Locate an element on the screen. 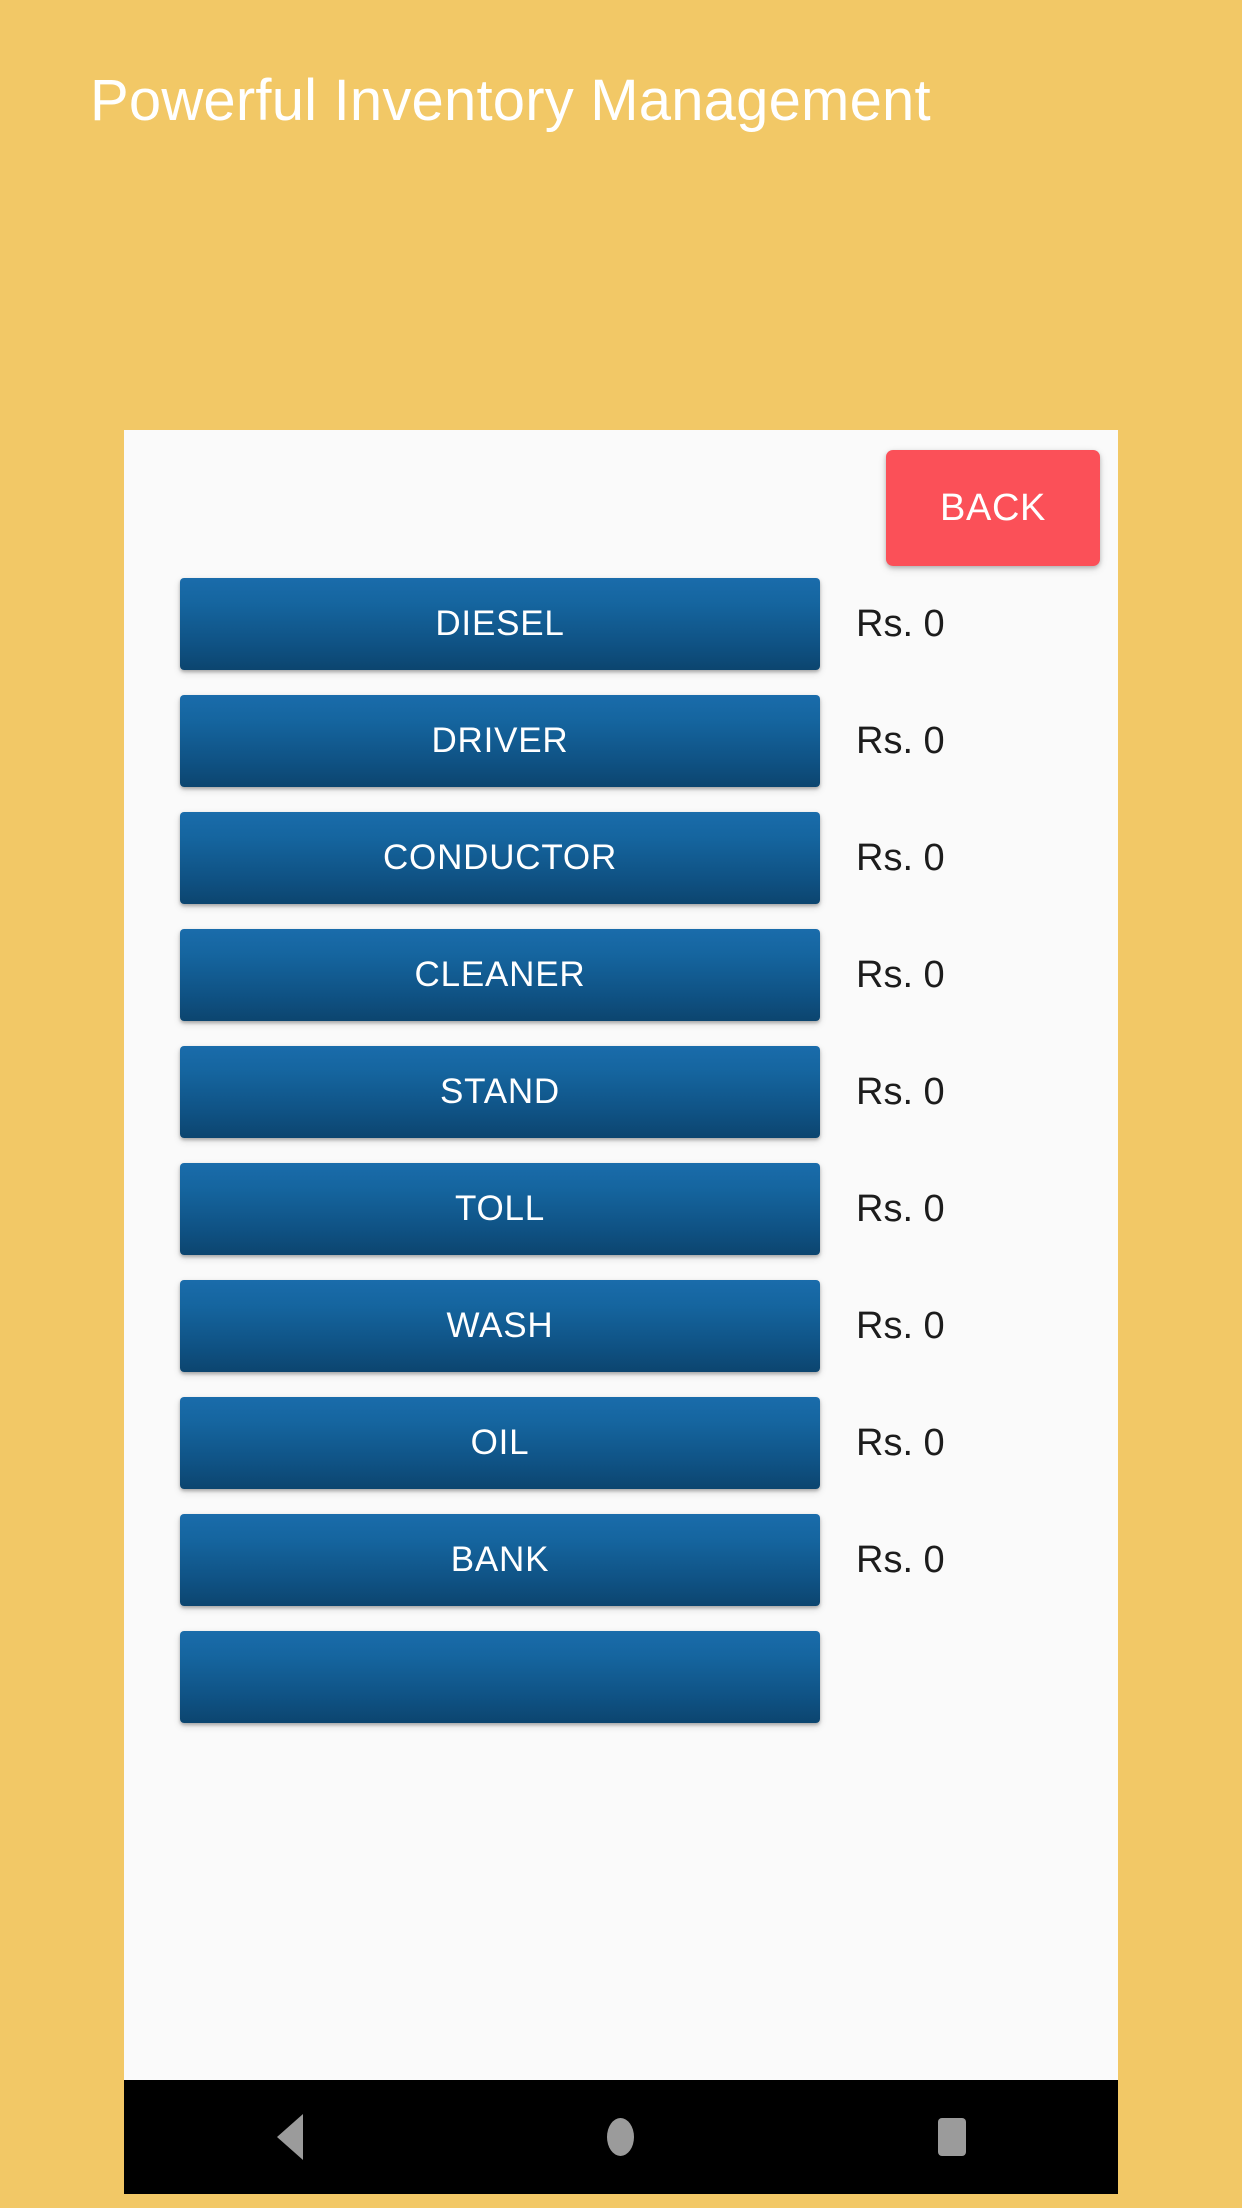  expense-button: CONDUCTOR is located at coordinates (500, 858).